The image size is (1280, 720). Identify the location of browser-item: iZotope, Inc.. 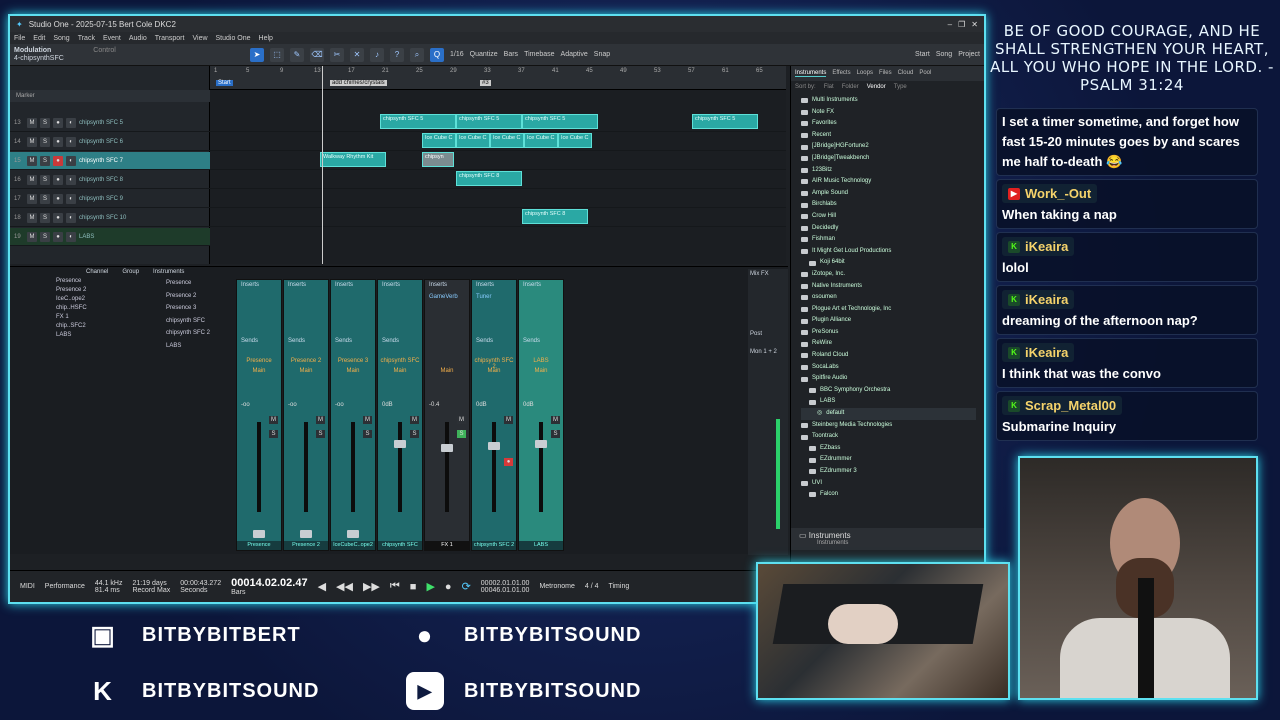
(888, 275).